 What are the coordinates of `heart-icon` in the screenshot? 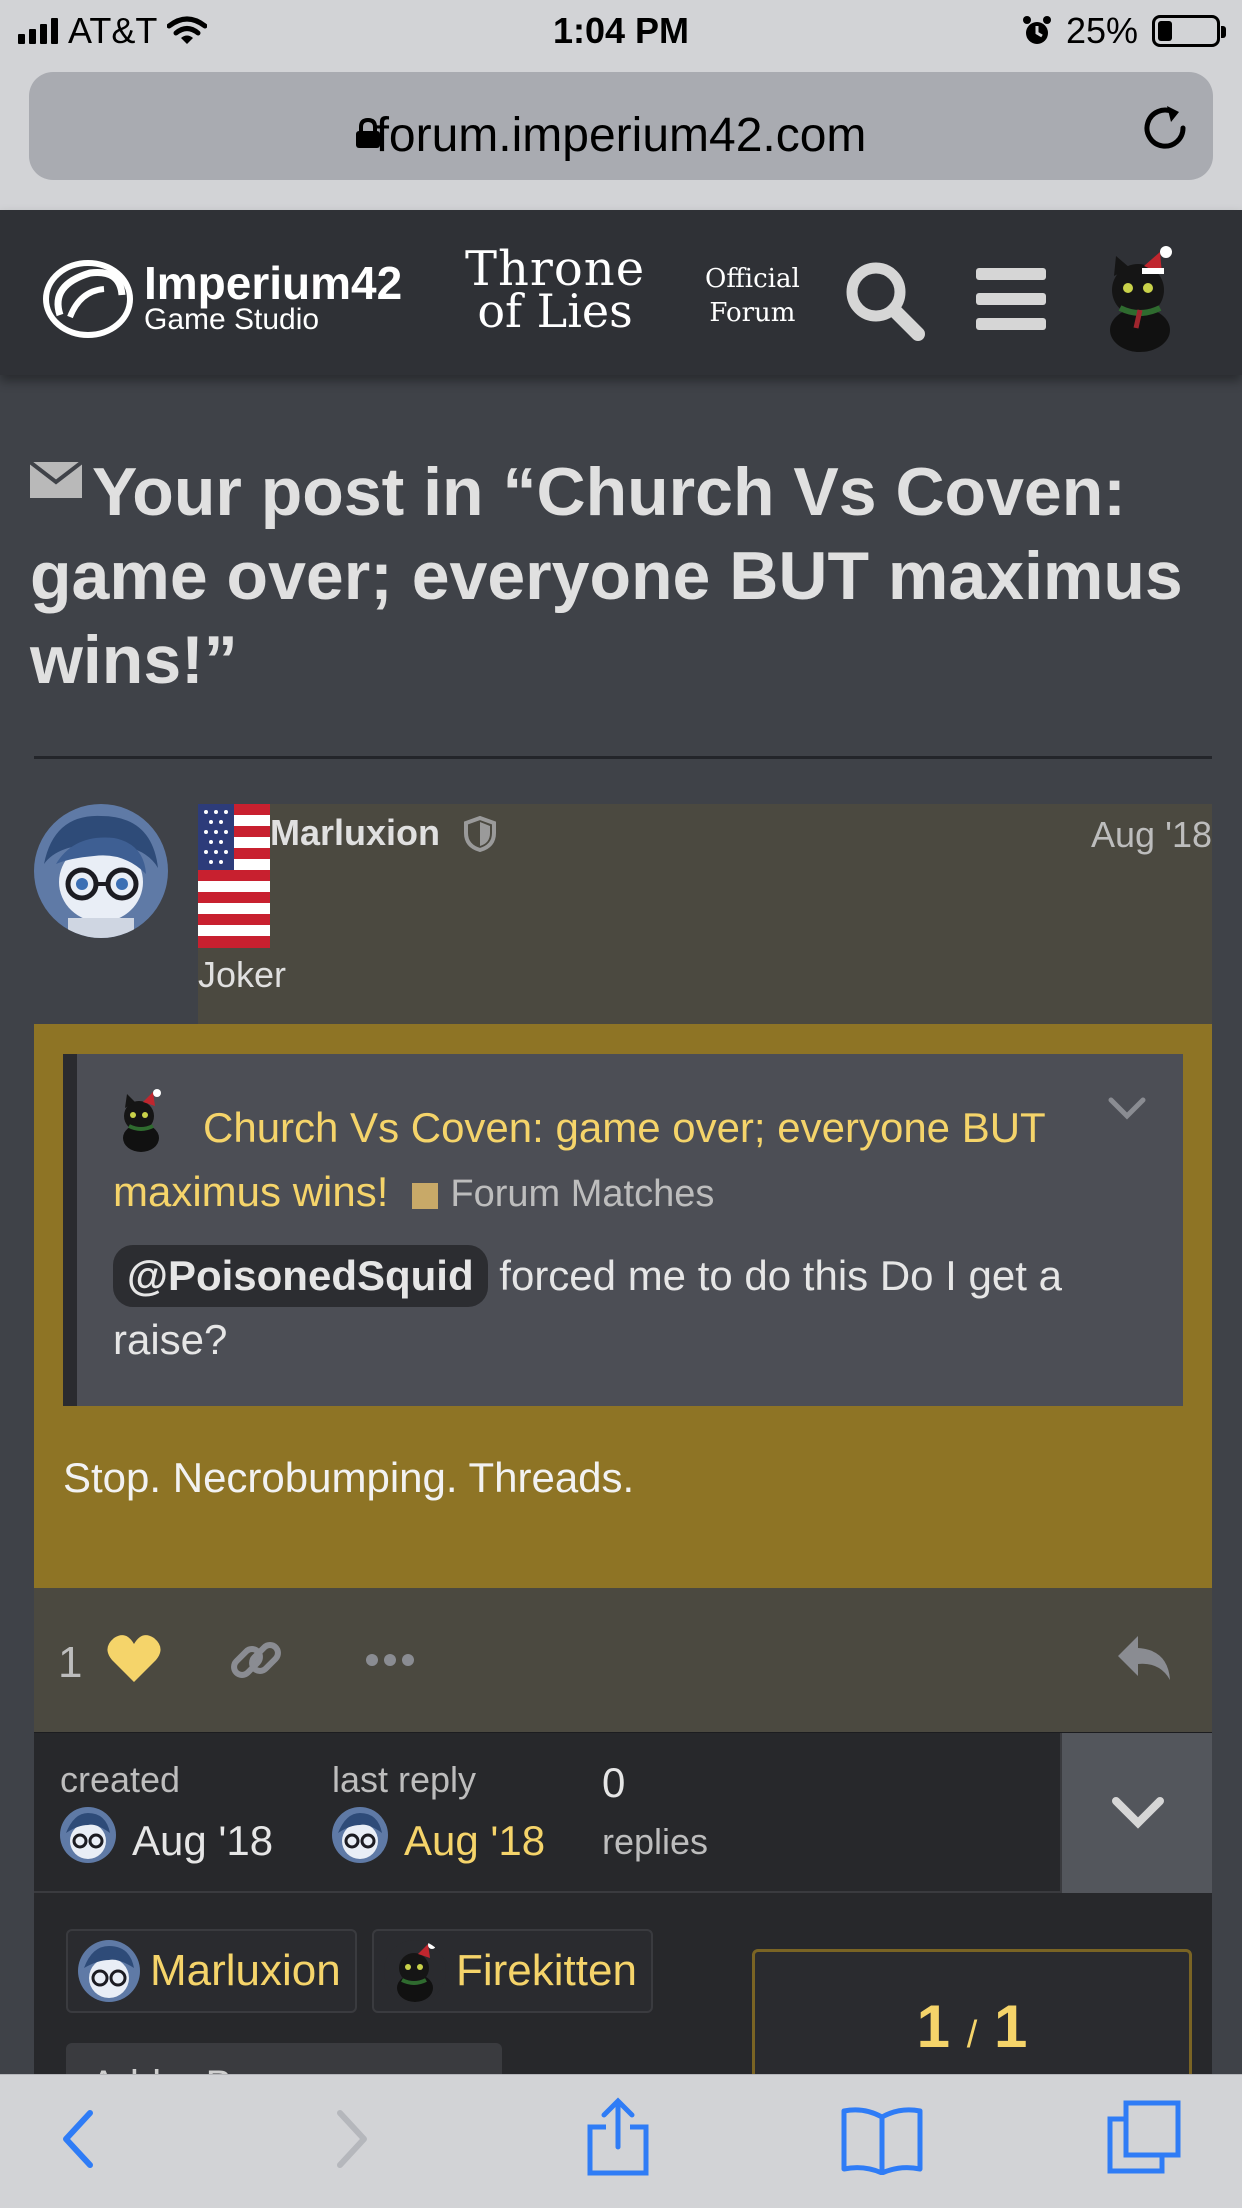 It's located at (134, 1659).